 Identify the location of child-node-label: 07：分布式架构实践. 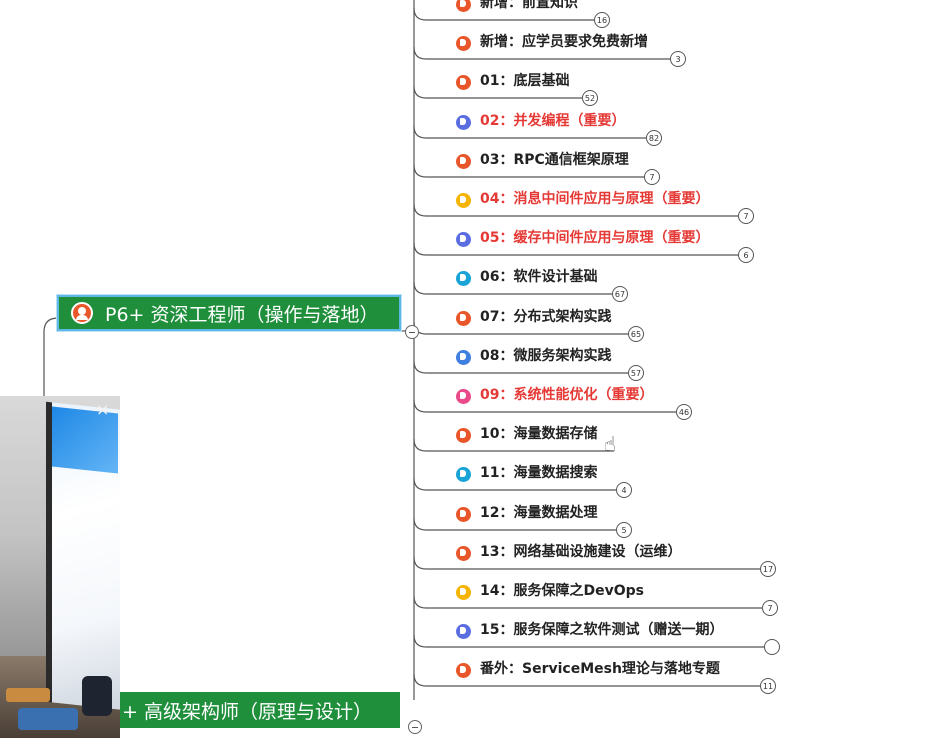
(546, 317).